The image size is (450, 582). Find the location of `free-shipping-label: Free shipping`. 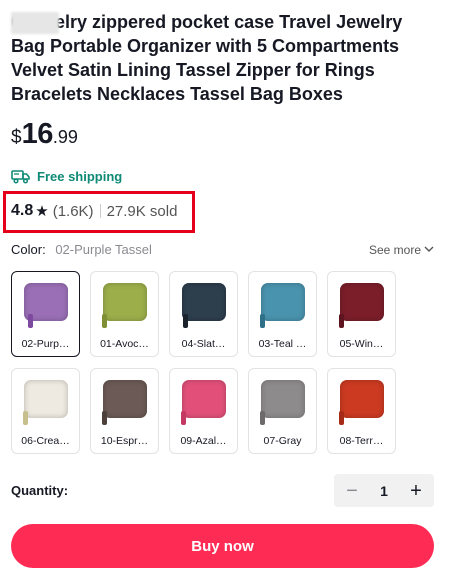

free-shipping-label: Free shipping is located at coordinates (80, 176).